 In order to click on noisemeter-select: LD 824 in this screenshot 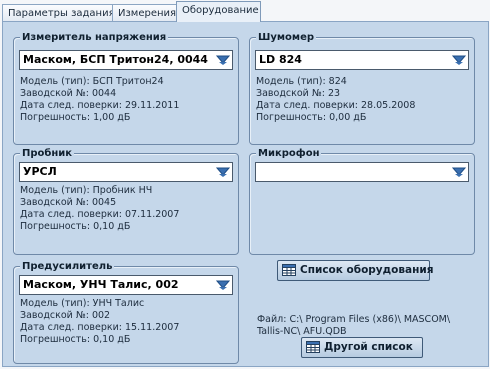, I will do `click(362, 60)`.